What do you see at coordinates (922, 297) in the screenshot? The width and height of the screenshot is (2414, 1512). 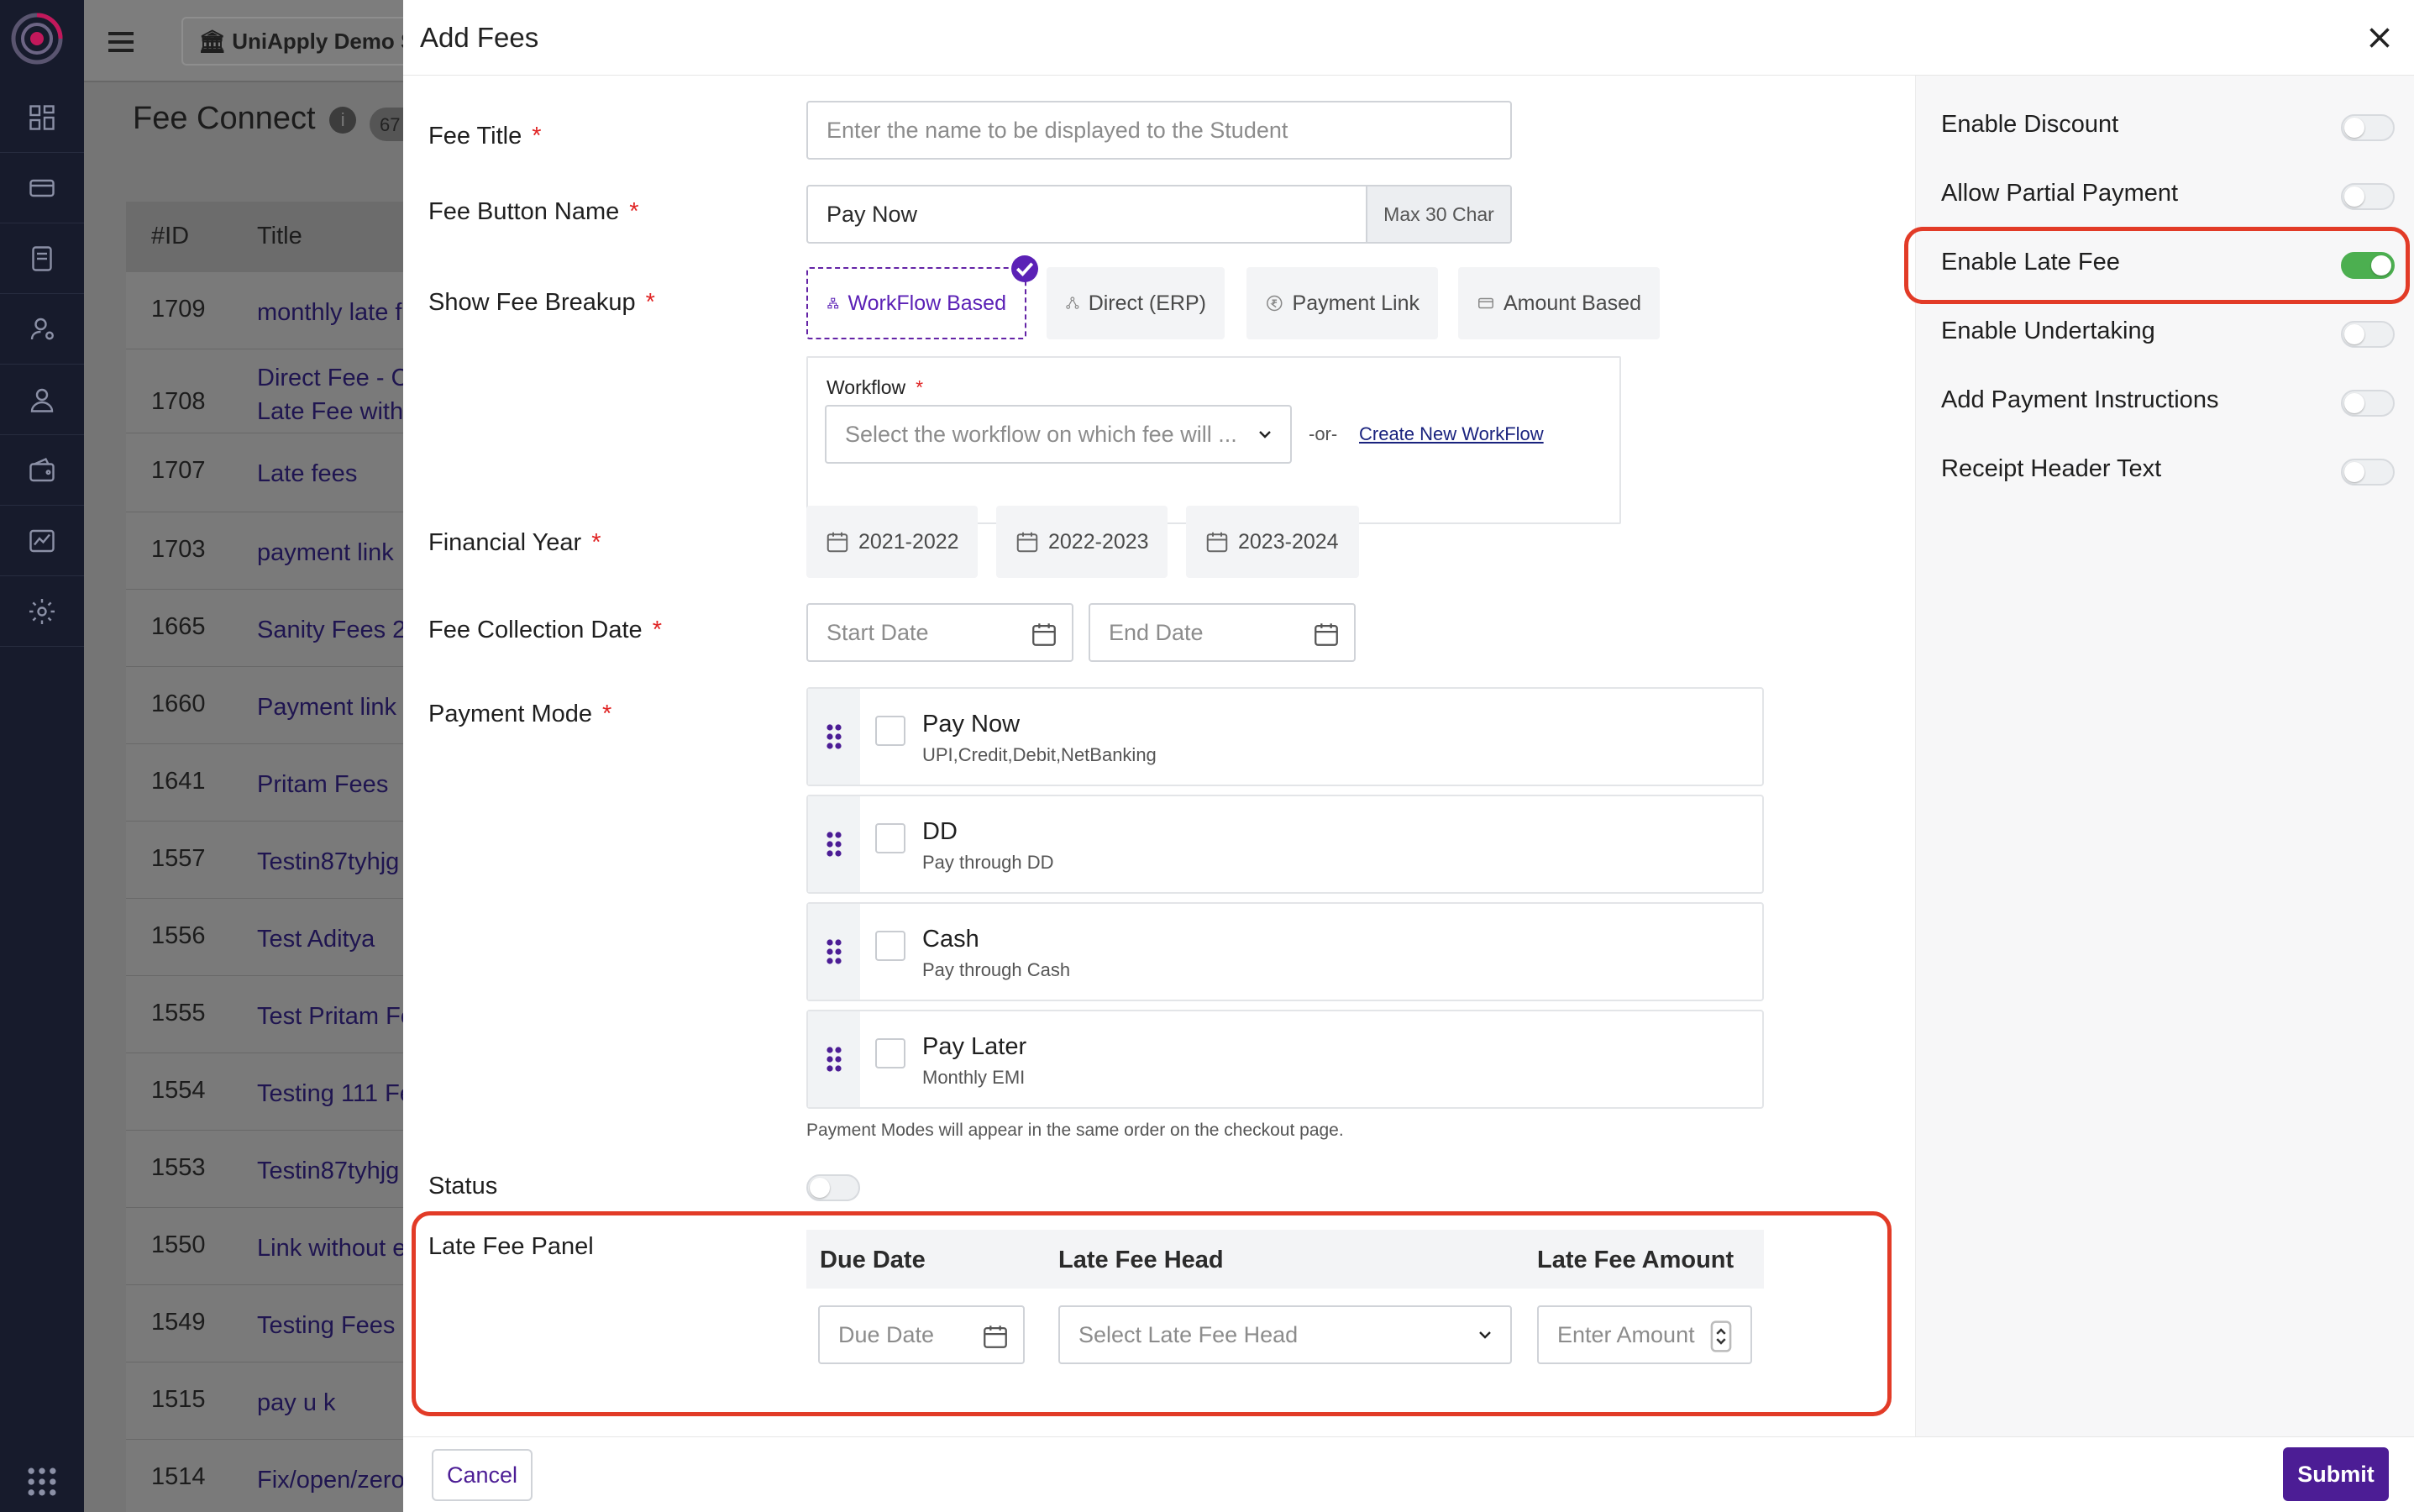 I see `option-workflow-based: WorkFlow Based` at bounding box center [922, 297].